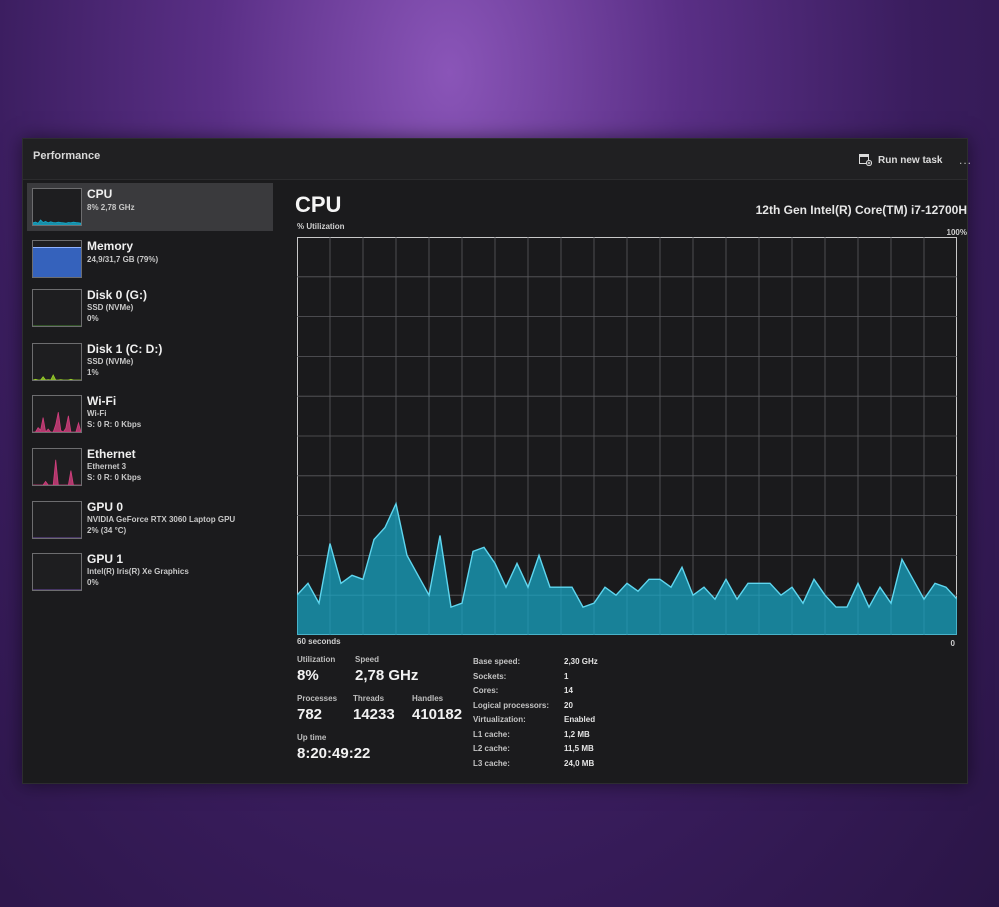 The height and width of the screenshot is (907, 999). What do you see at coordinates (579, 748) in the screenshot?
I see `spec-value: 11,5 MB` at bounding box center [579, 748].